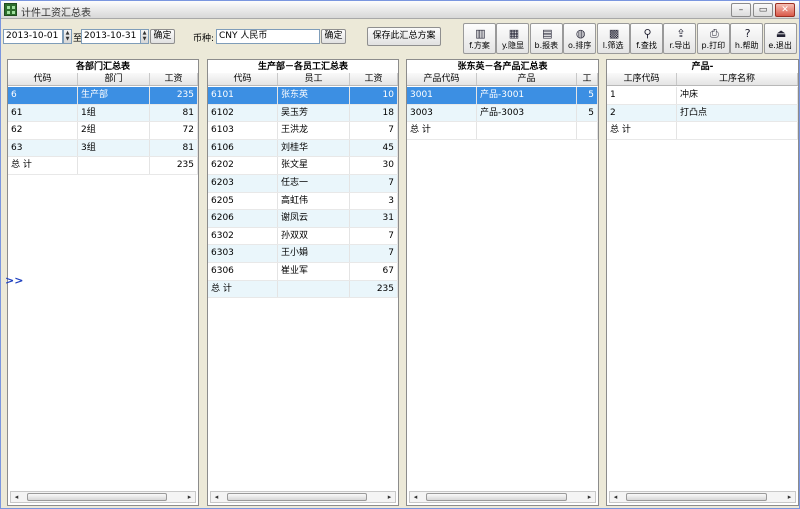  Describe the element at coordinates (103, 131) in the screenshot. I see `table-row: 62 2组 72` at that location.